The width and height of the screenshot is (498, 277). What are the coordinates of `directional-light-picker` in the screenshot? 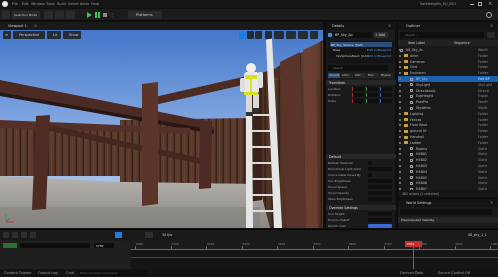 It's located at (380, 169).